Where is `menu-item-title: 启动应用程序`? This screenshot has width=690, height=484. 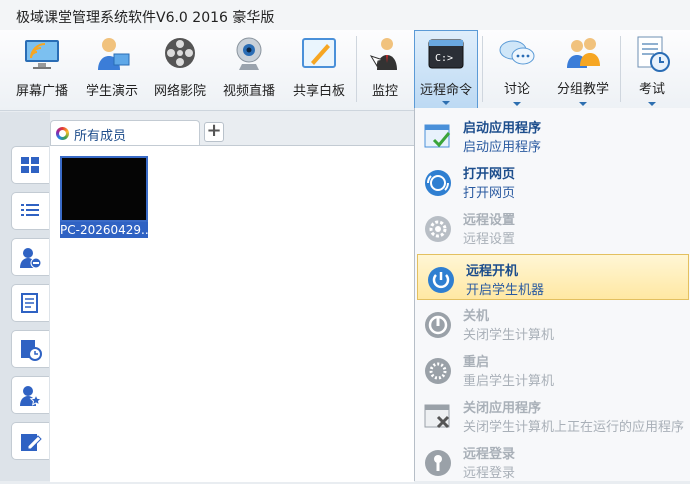 menu-item-title: 启动应用程序 is located at coordinates (502, 128).